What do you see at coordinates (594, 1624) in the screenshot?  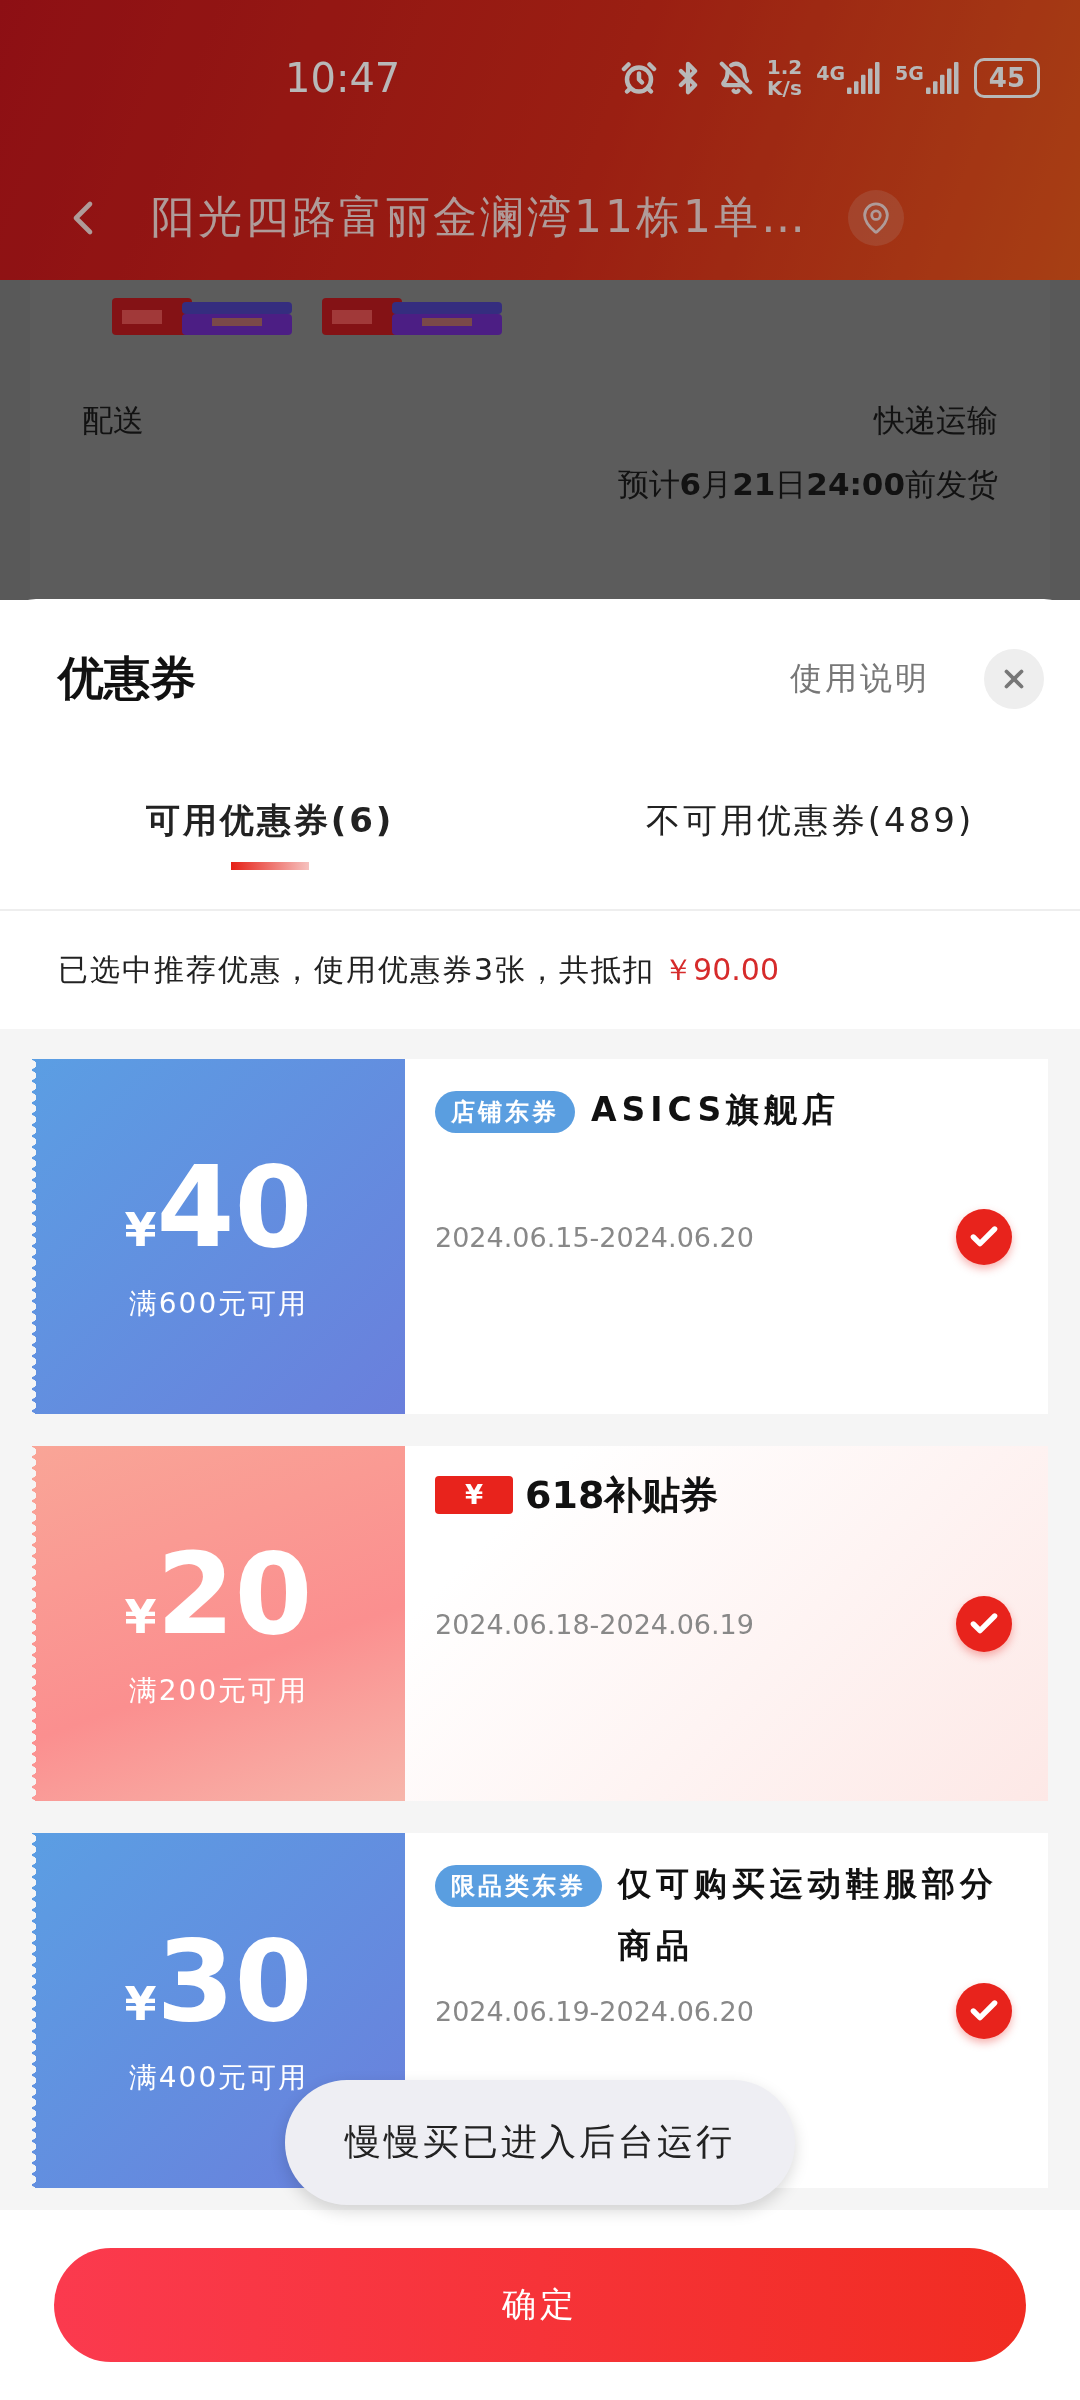 I see `validity-dates: 2024.06.18-2024.06.19` at bounding box center [594, 1624].